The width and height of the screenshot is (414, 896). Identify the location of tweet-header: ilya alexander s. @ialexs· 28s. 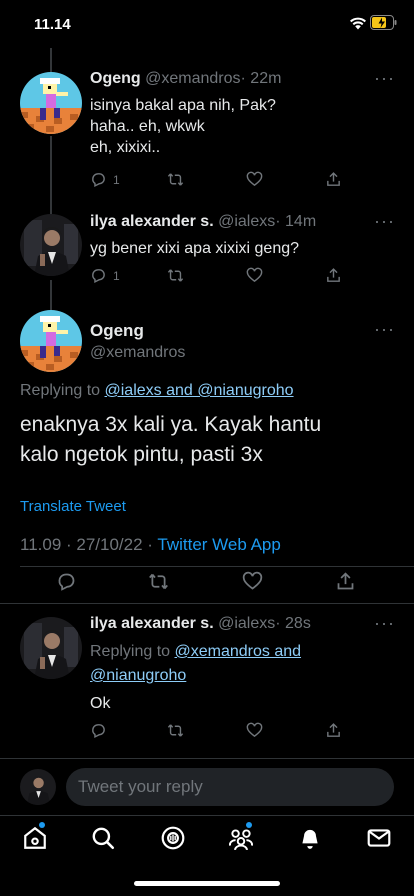
(200, 624).